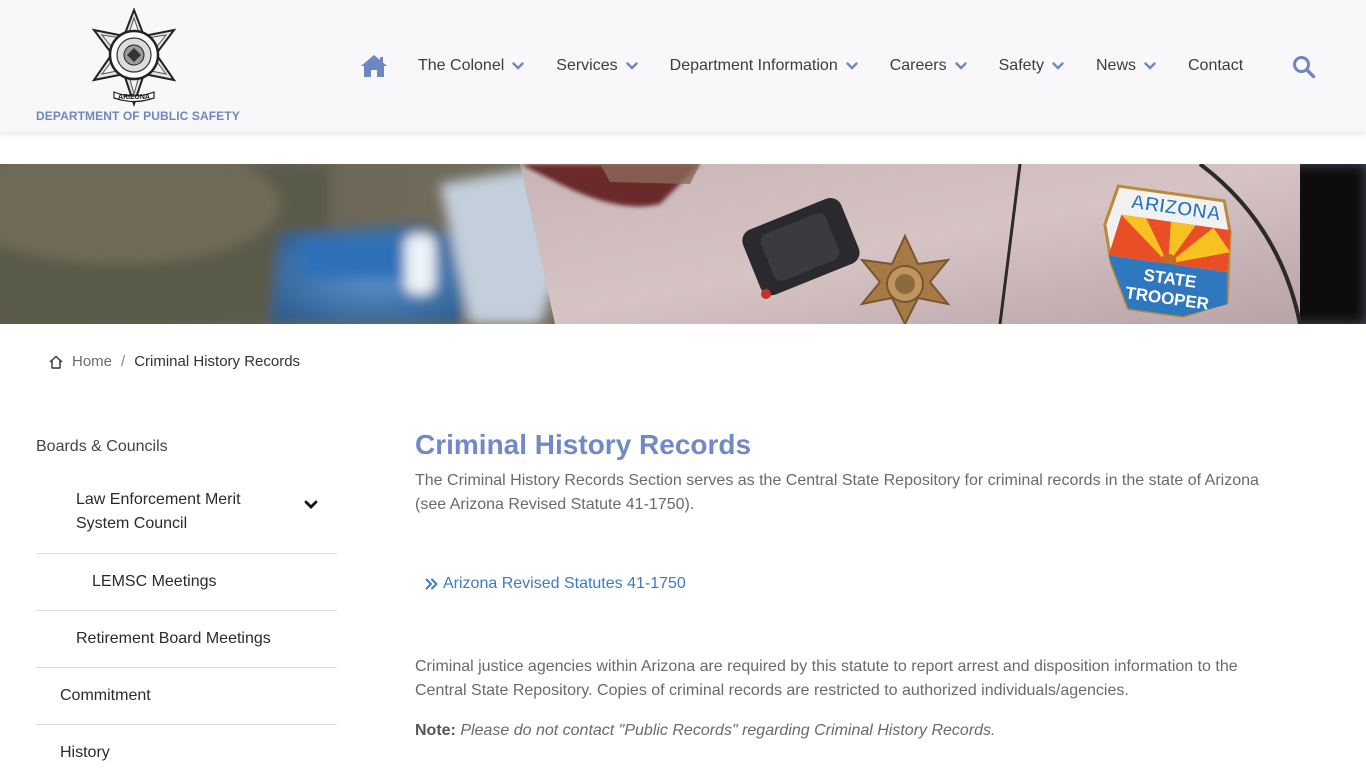 This screenshot has height=768, width=1366. Describe the element at coordinates (186, 447) in the screenshot. I see `sidebar-heading-boards-councils: Boards & Councils` at that location.